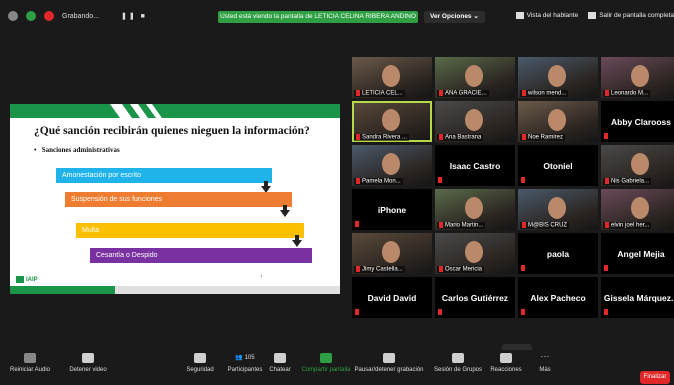 The image size is (674, 385). I want to click on slide-bullet-text: Sanciones administrativas, so click(80, 150).